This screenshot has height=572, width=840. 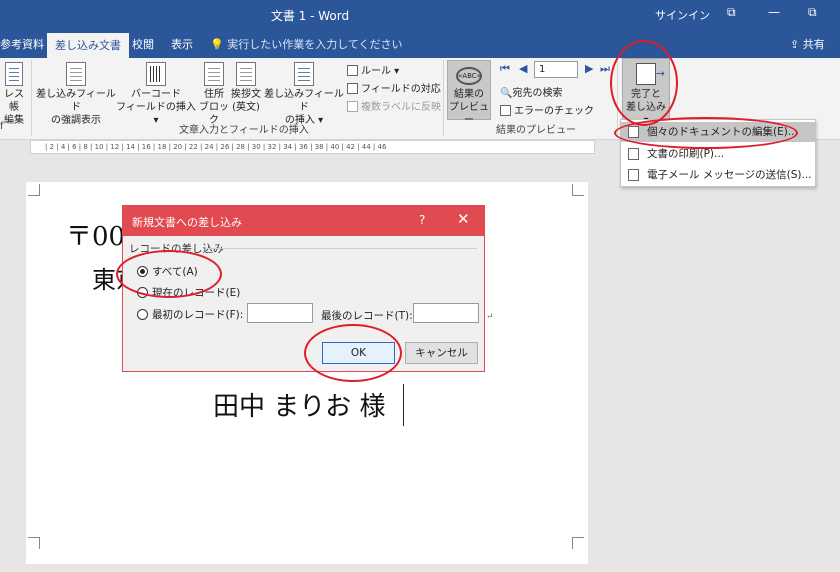 I want to click on group-label-preview: 結果のプレビュー, so click(x=536, y=130).